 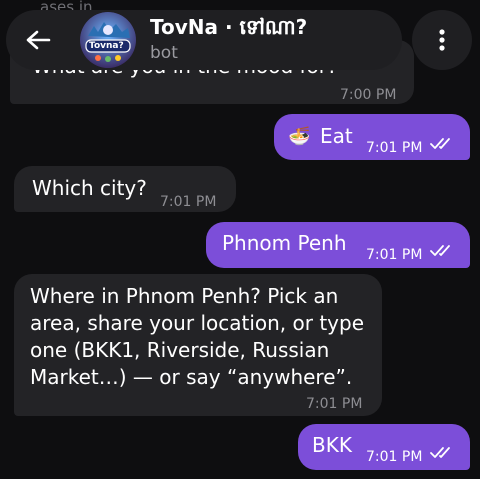 I want to click on message-bubble-outgoing: Phnom Penh 7:01 PM, so click(x=338, y=245).